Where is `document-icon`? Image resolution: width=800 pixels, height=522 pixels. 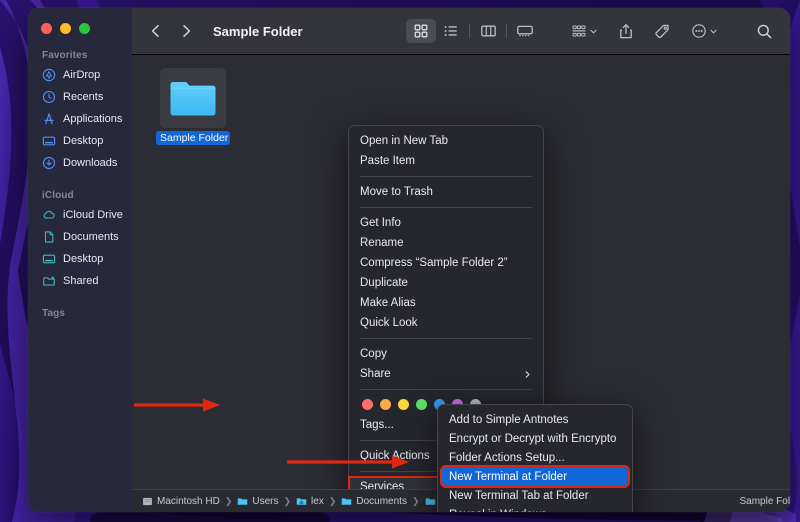
document-icon is located at coordinates (49, 237).